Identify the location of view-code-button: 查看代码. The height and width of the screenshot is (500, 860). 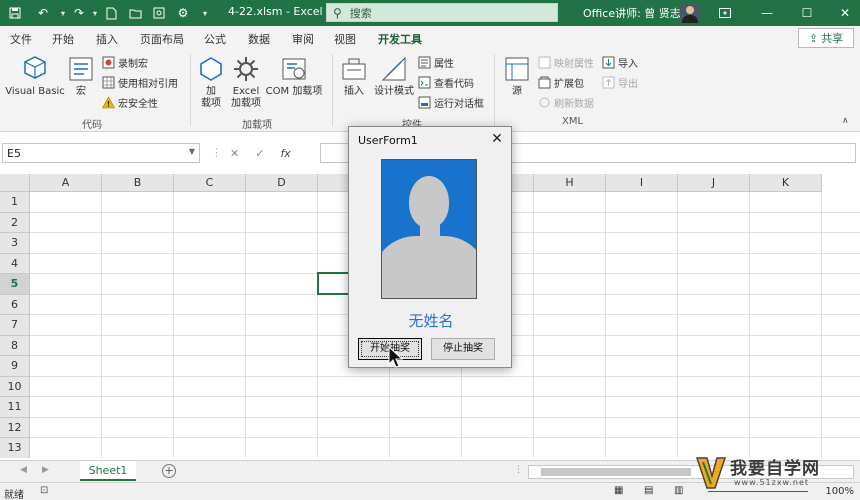
(446, 82).